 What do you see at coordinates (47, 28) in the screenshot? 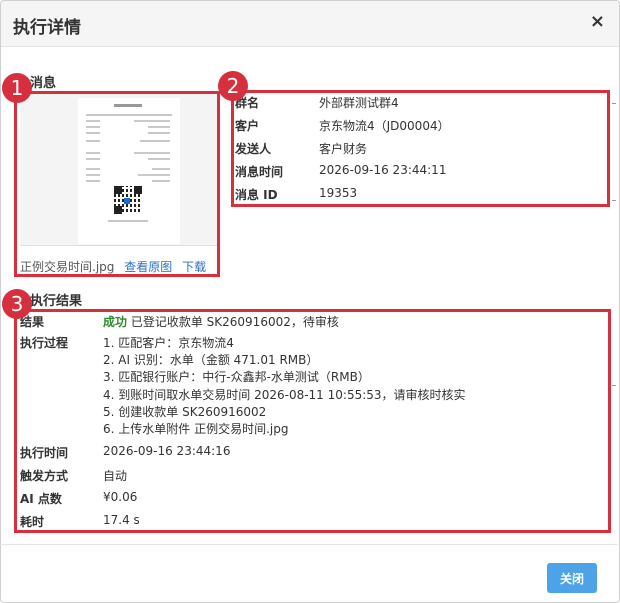
I see `dialog-title: 执行详情` at bounding box center [47, 28].